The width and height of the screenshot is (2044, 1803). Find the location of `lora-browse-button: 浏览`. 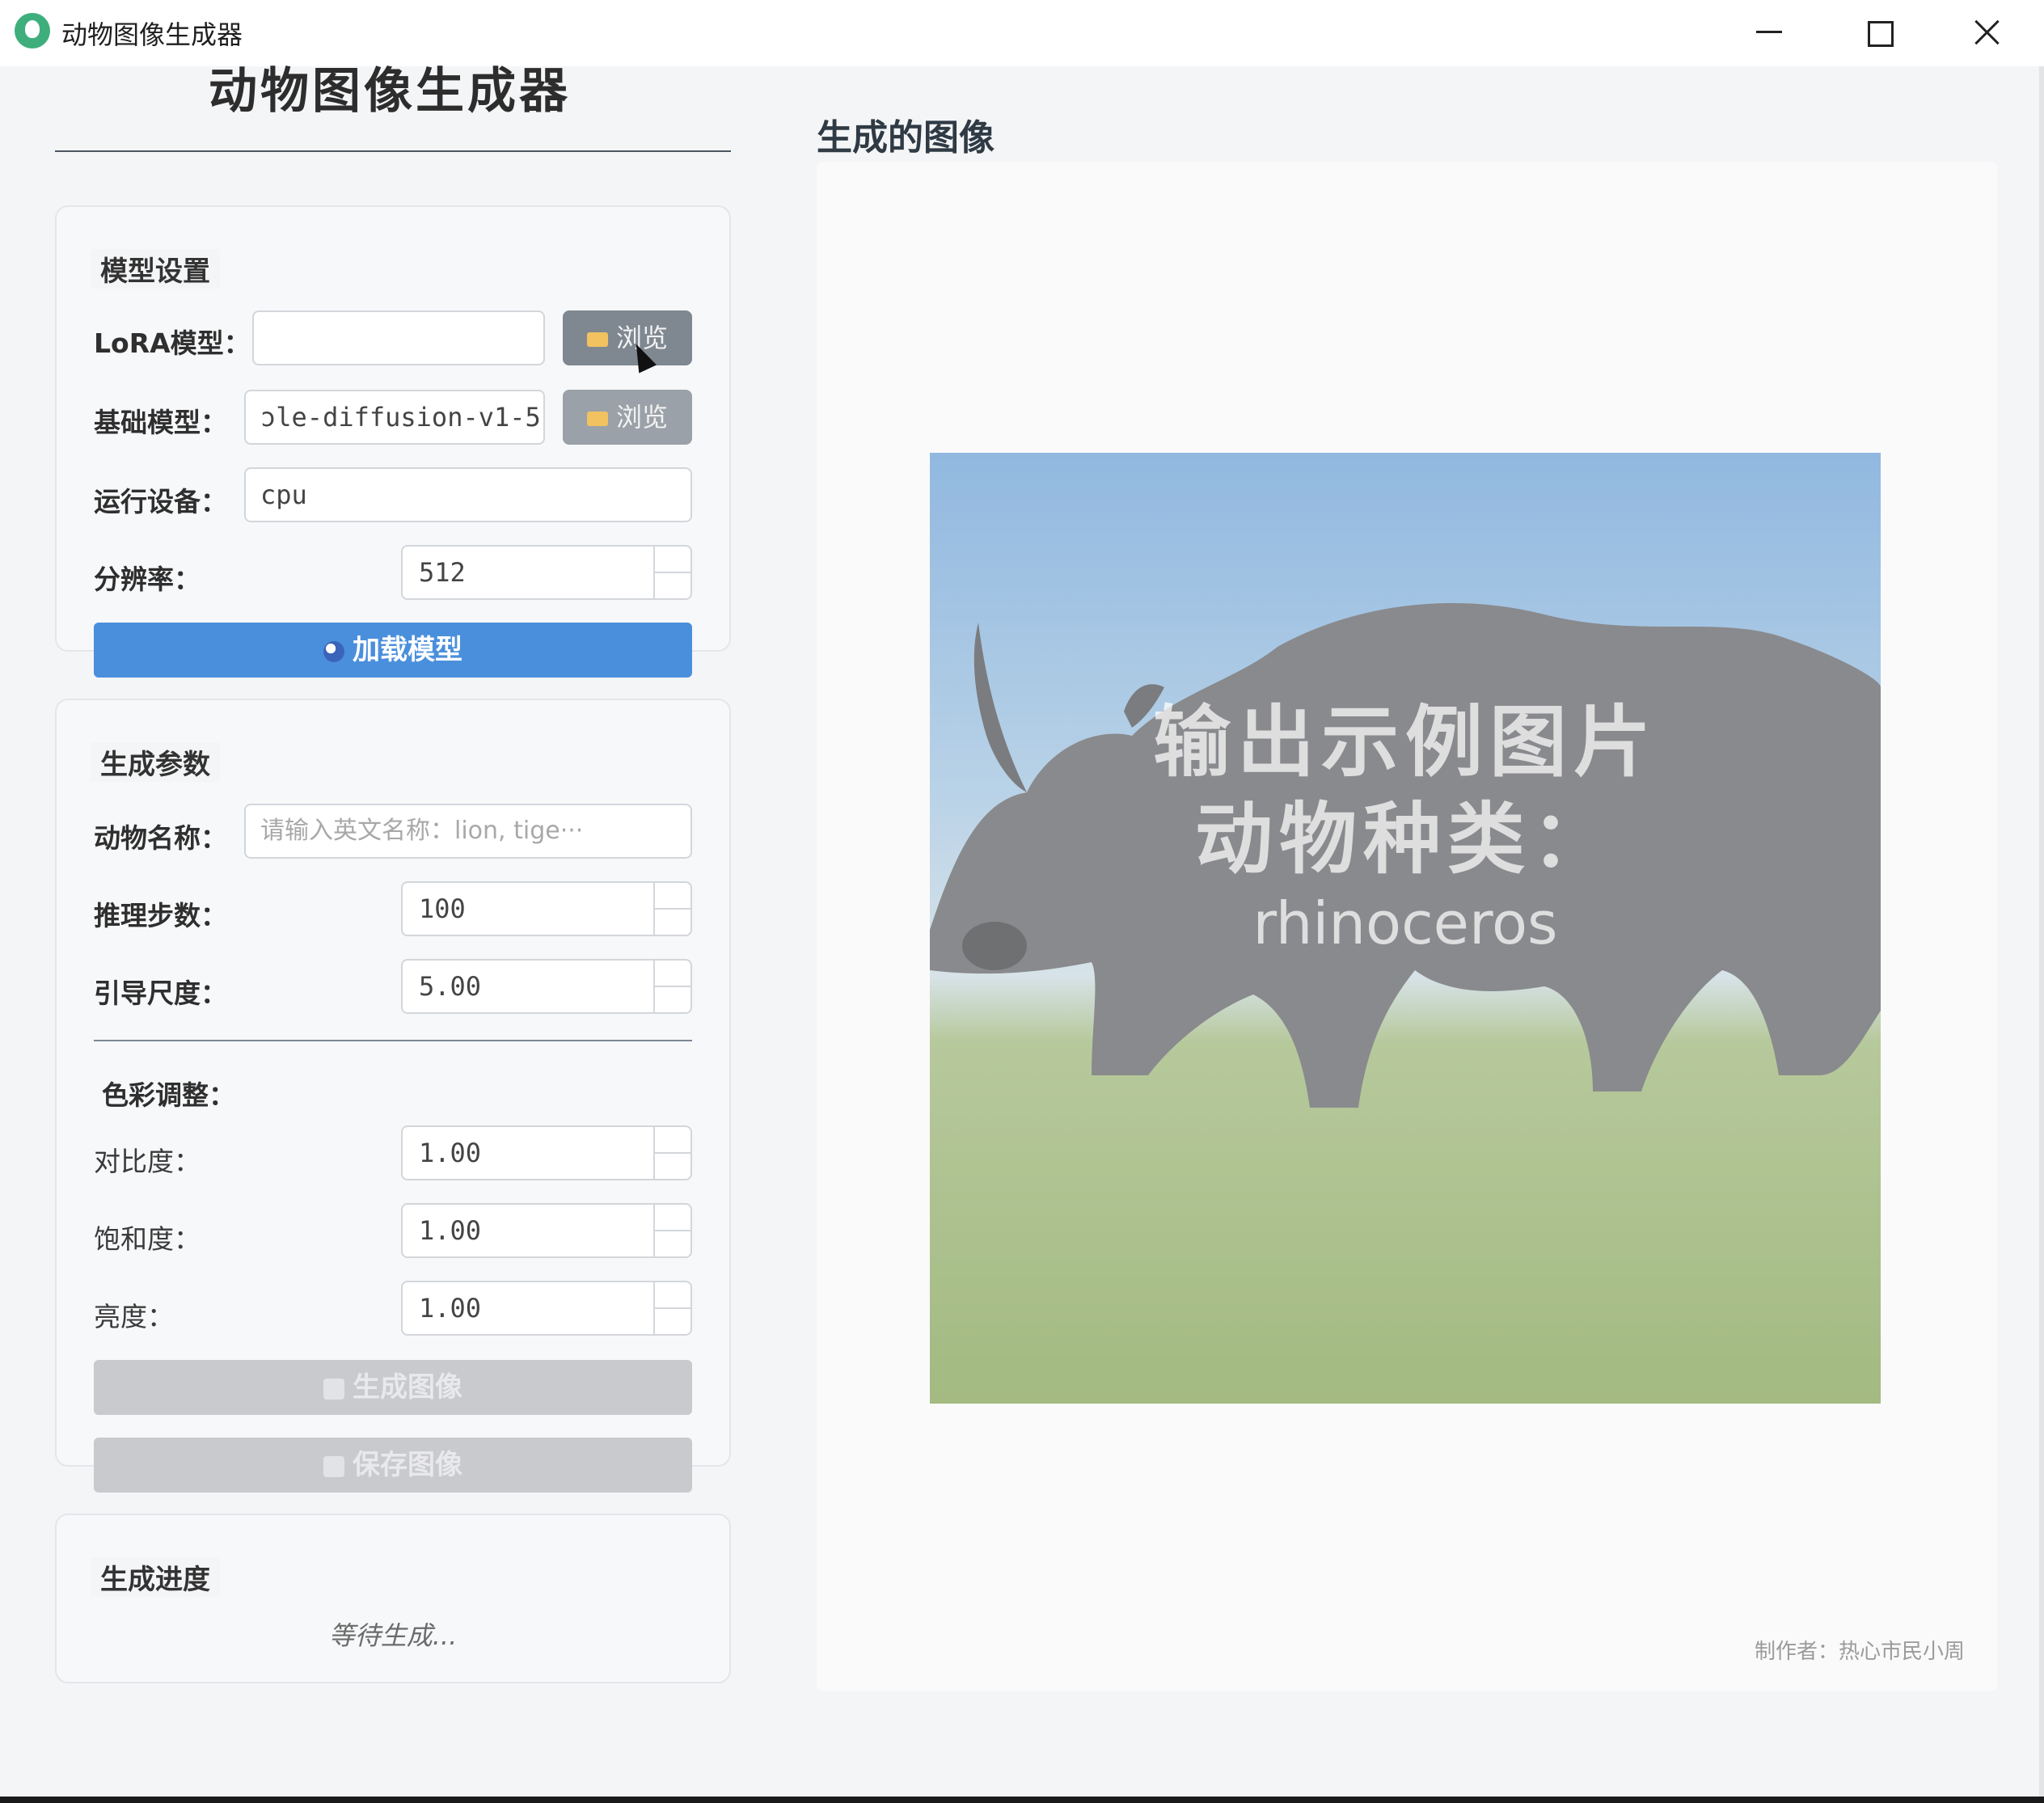

lora-browse-button: 浏览 is located at coordinates (627, 337).